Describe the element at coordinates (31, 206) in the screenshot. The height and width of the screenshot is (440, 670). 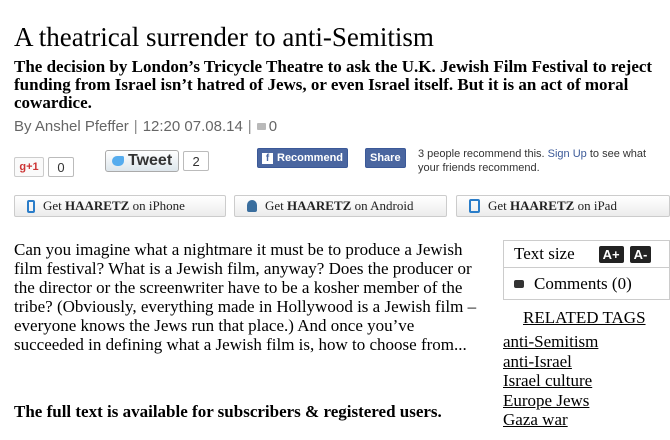
I see `phone-icon` at that location.